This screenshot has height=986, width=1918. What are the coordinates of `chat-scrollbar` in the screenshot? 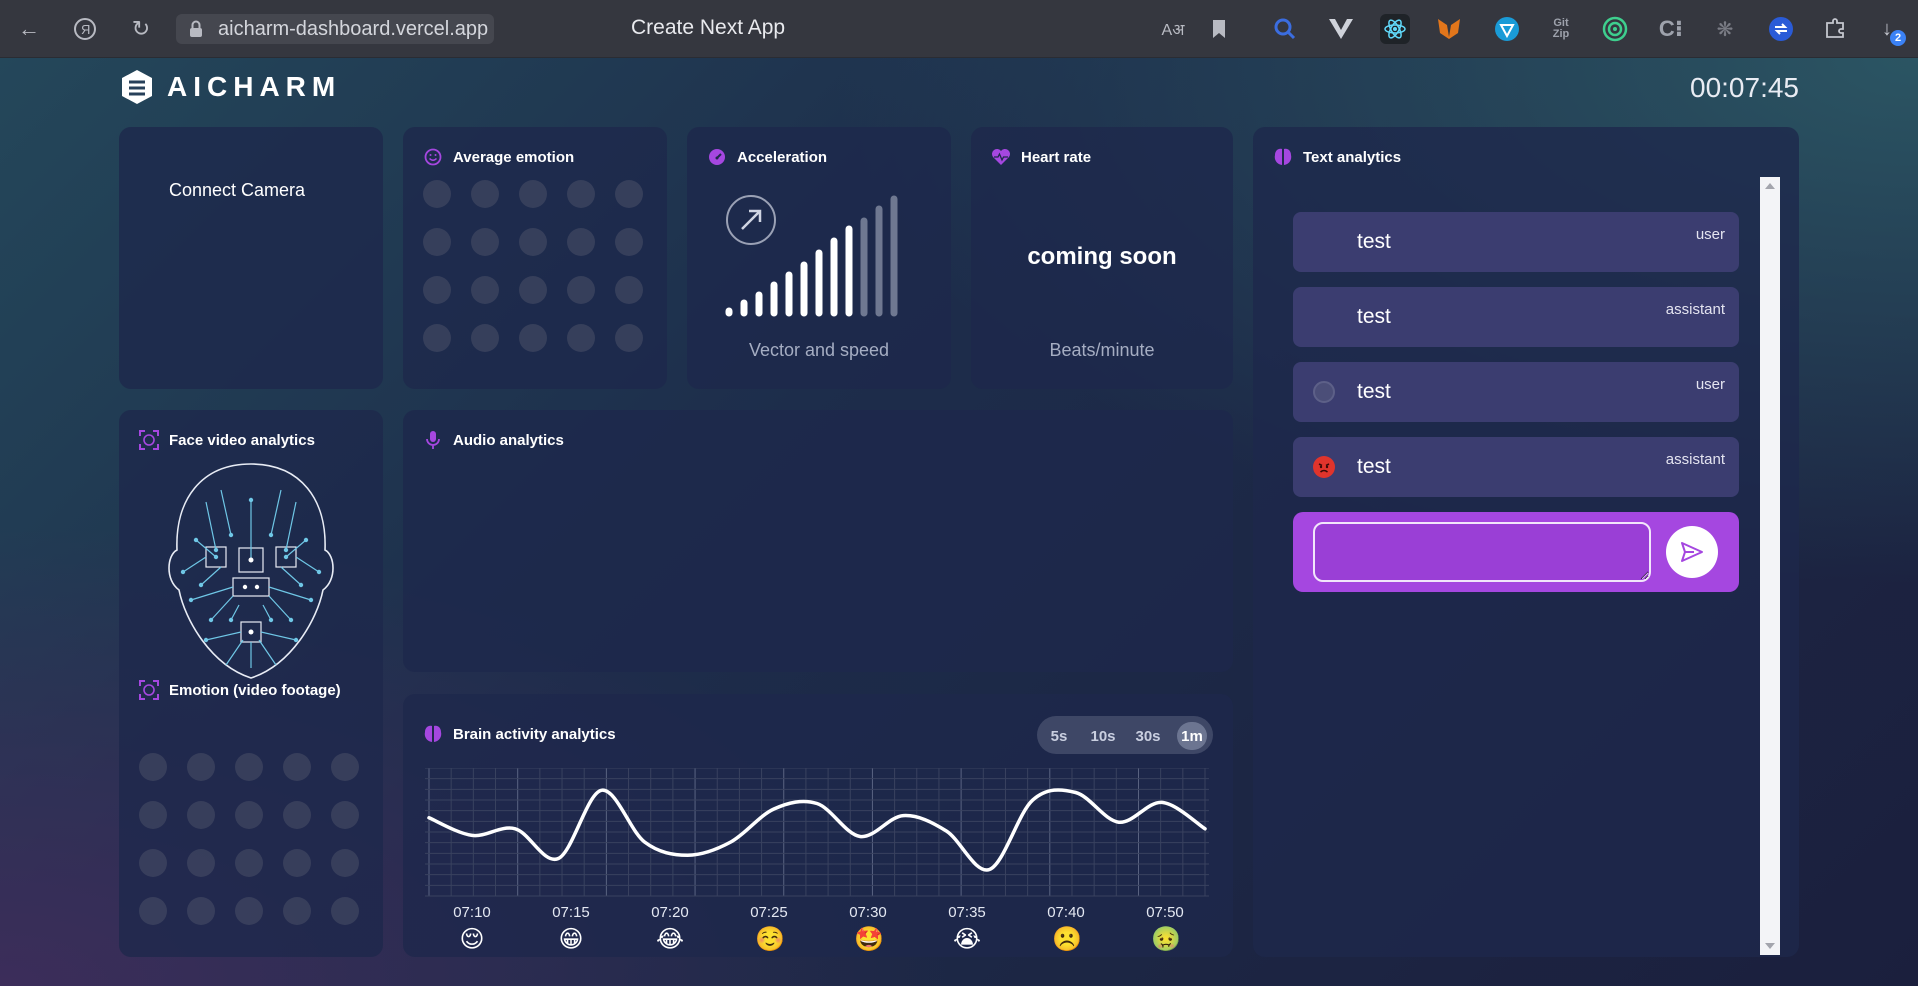 It's located at (1770, 566).